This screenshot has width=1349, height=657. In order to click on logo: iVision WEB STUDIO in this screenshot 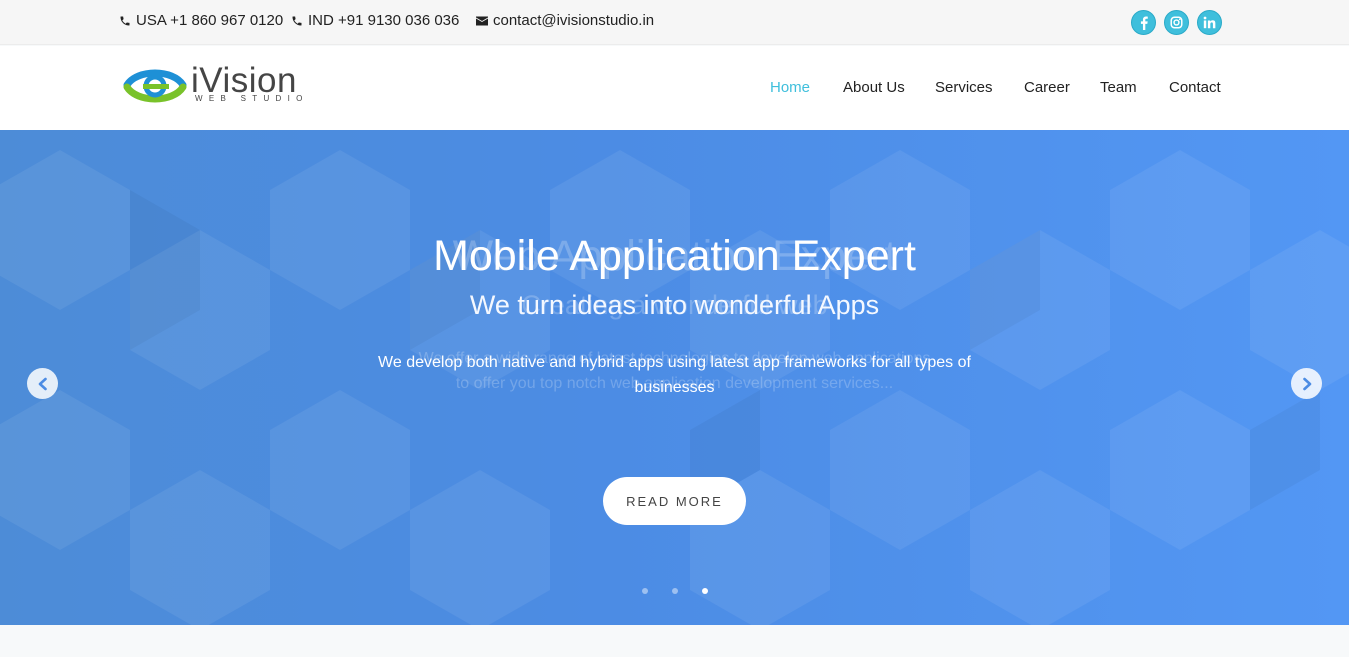, I will do `click(220, 84)`.